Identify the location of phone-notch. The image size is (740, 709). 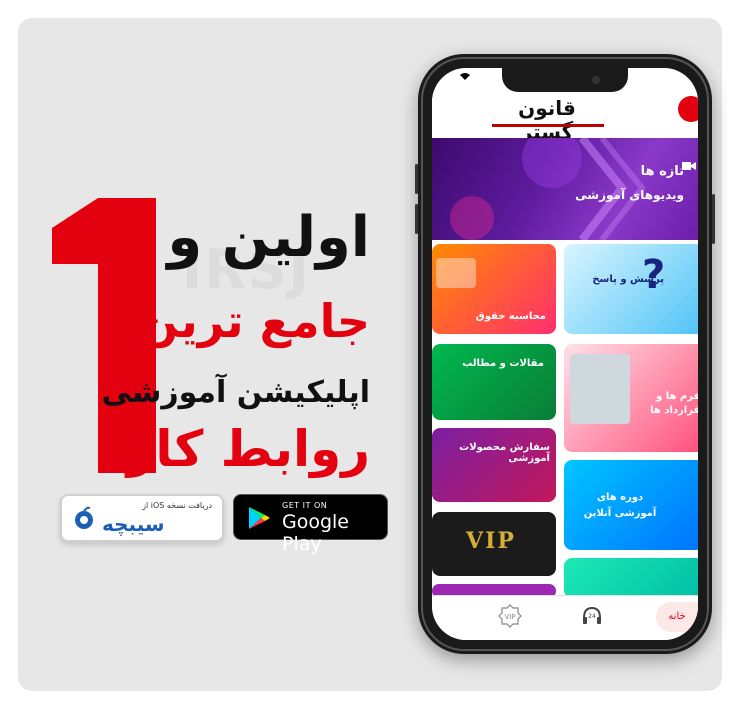
(565, 80).